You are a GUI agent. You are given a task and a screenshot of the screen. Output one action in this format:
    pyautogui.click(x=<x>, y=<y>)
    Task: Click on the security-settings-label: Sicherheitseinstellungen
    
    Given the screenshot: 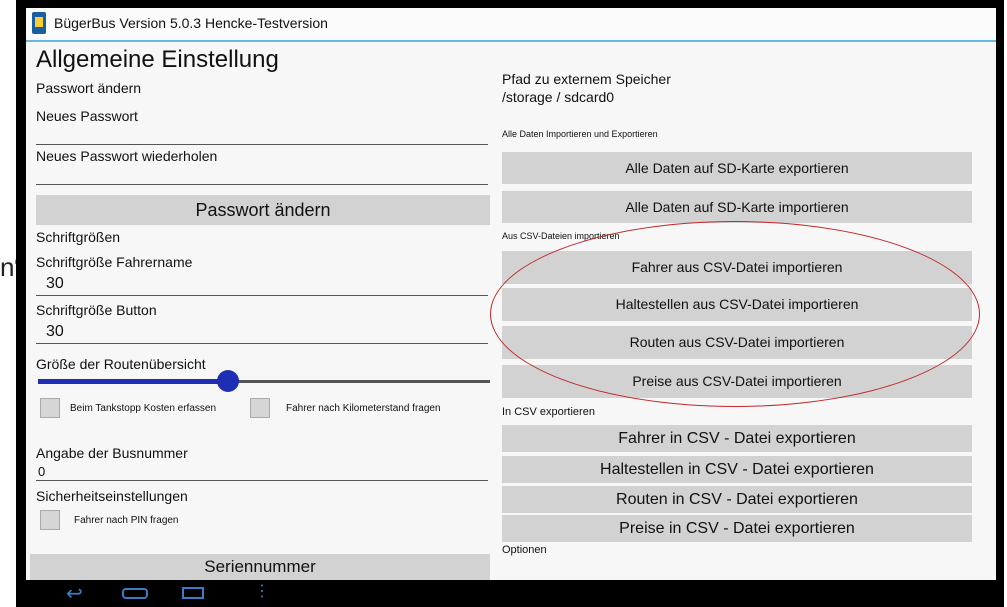 What is the action you would take?
    pyautogui.click(x=112, y=496)
    